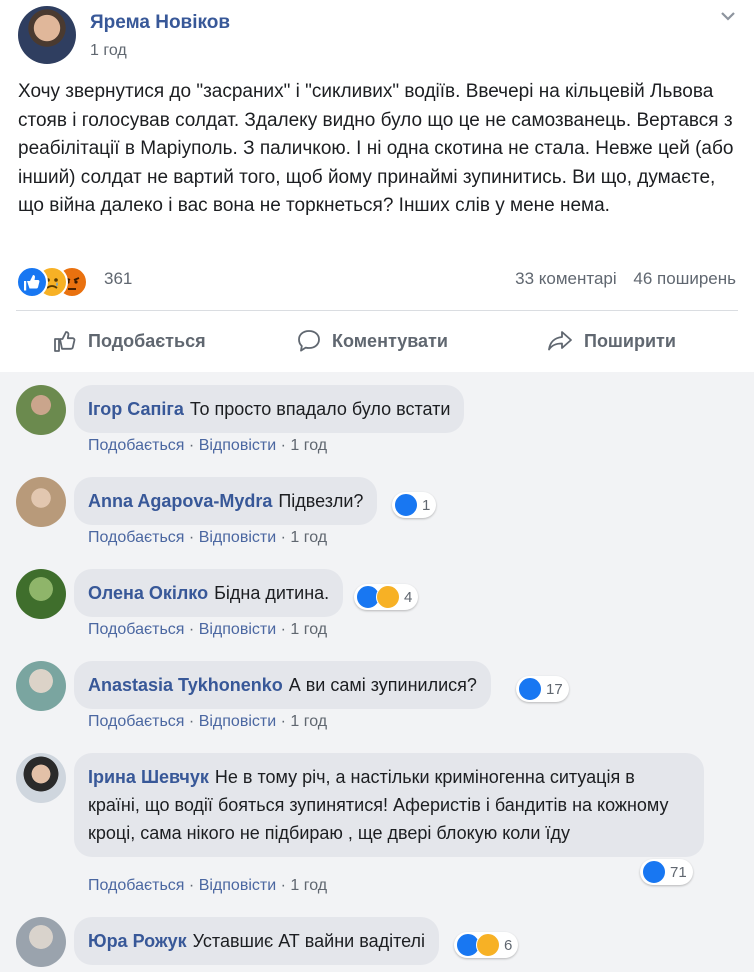 The height and width of the screenshot is (972, 754). I want to click on thumbs-up-icon, so click(65, 341).